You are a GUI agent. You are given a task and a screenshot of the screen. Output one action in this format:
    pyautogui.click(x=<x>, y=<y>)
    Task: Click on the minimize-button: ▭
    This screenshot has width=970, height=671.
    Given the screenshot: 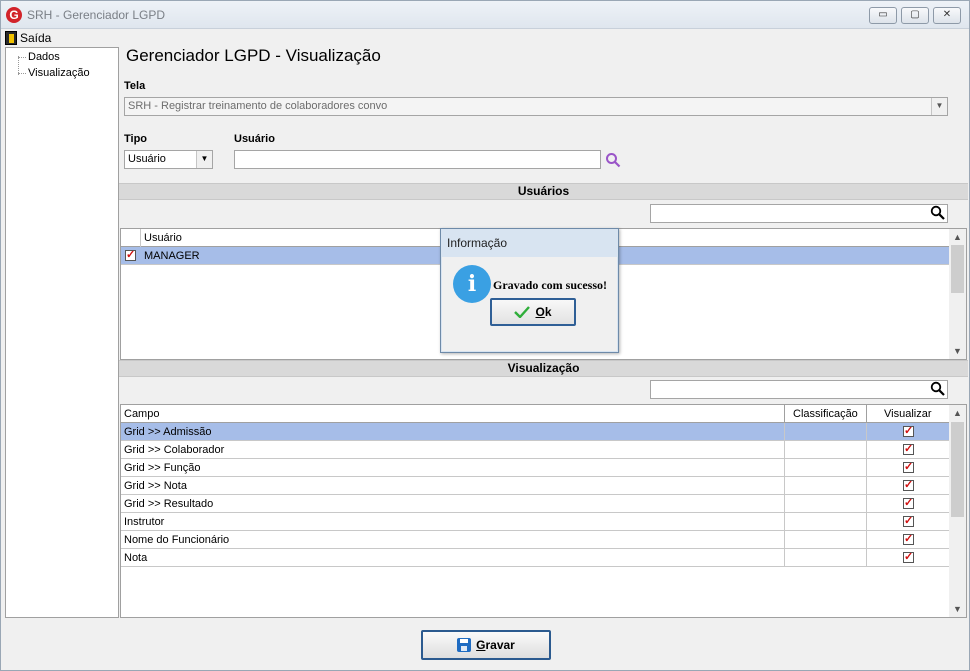 What is the action you would take?
    pyautogui.click(x=883, y=15)
    